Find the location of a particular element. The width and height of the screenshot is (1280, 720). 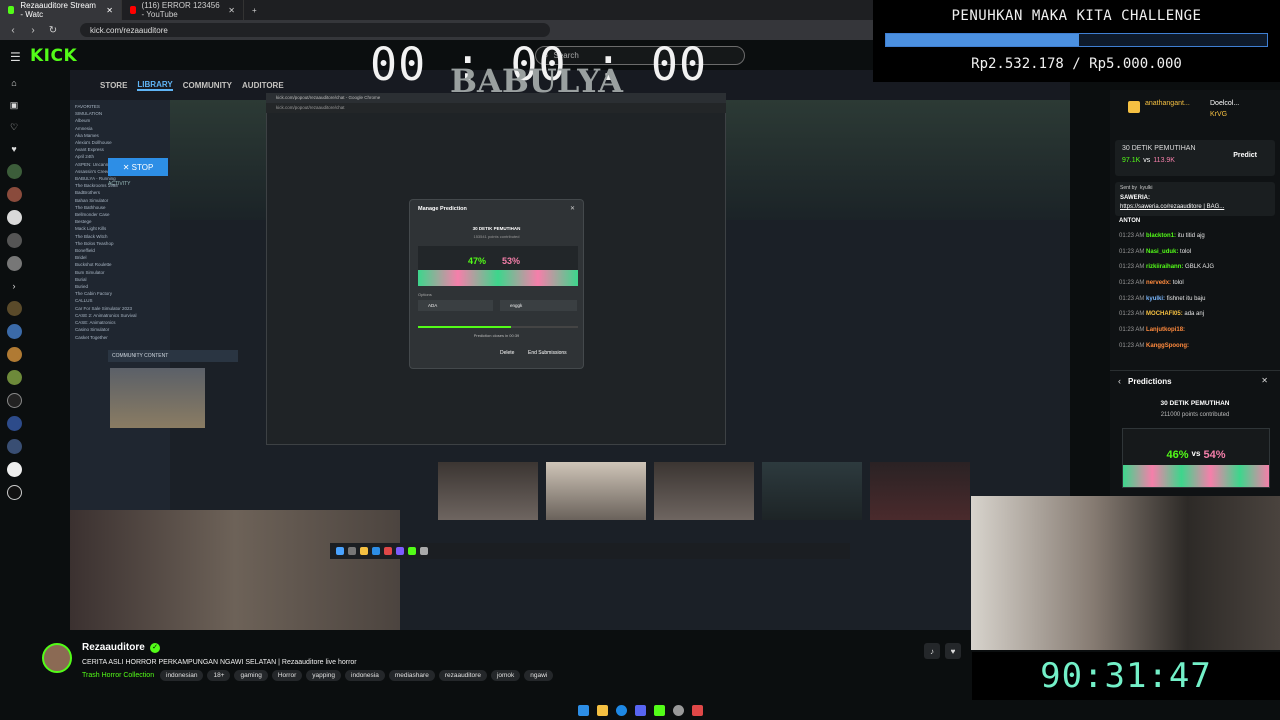

new-tab-button: + is located at coordinates (254, 10).